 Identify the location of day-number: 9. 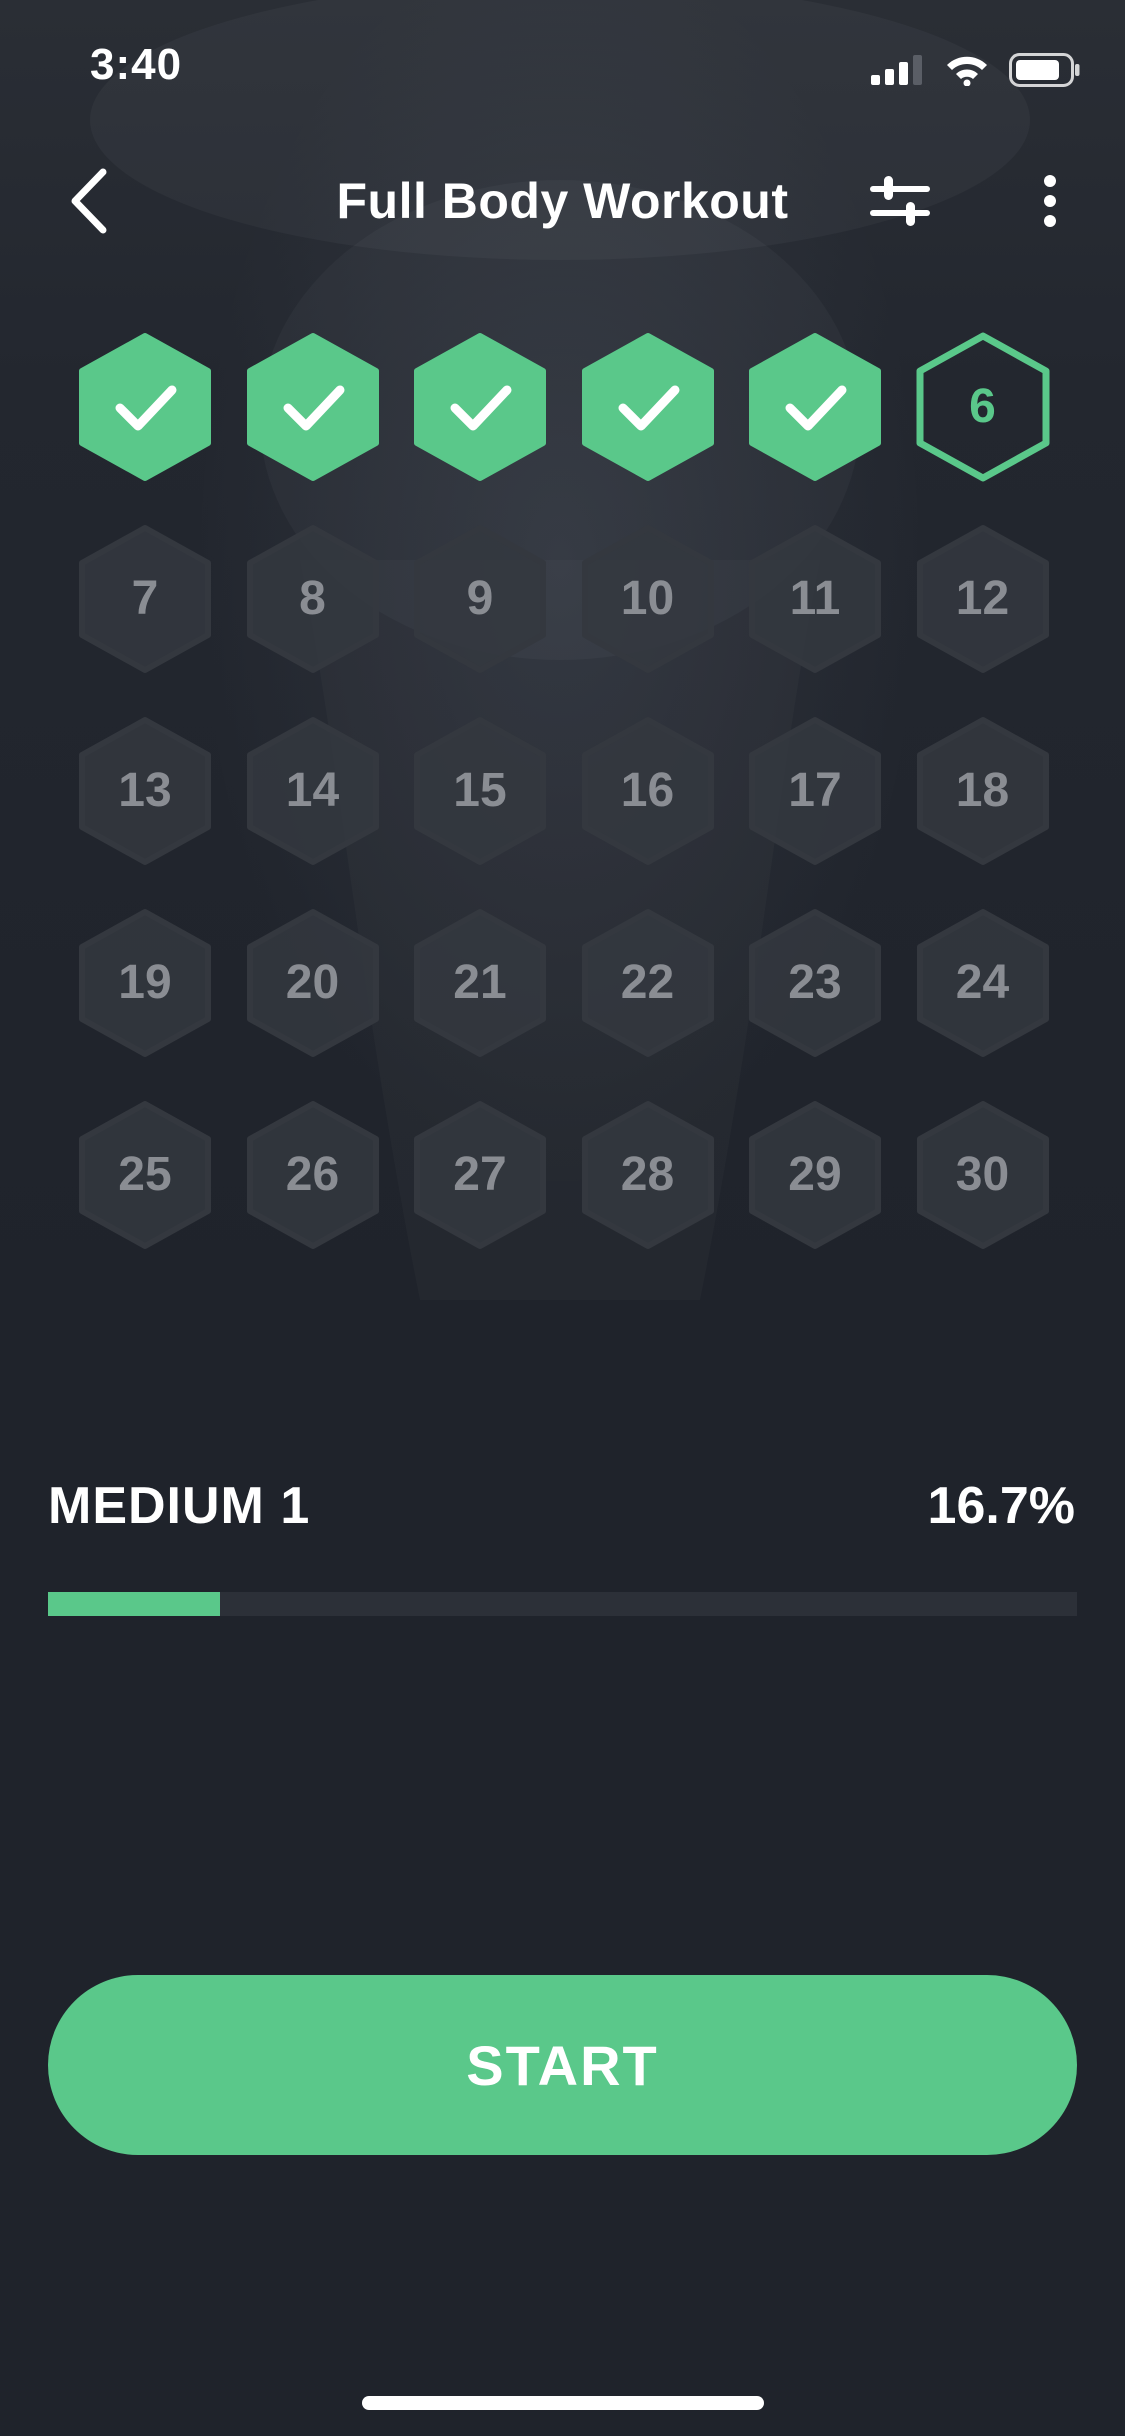
(480, 598).